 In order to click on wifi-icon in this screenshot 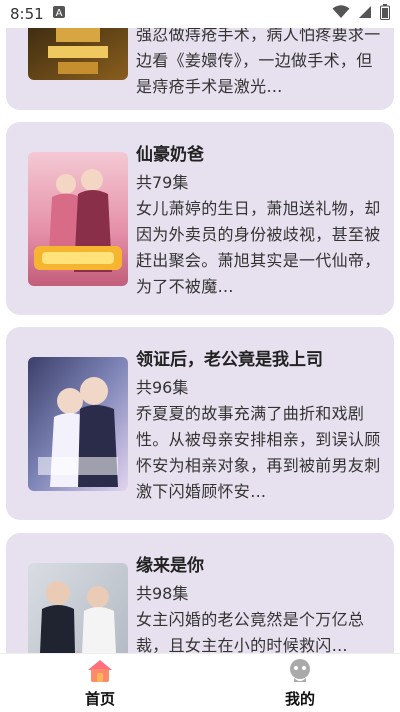, I will do `click(341, 14)`.